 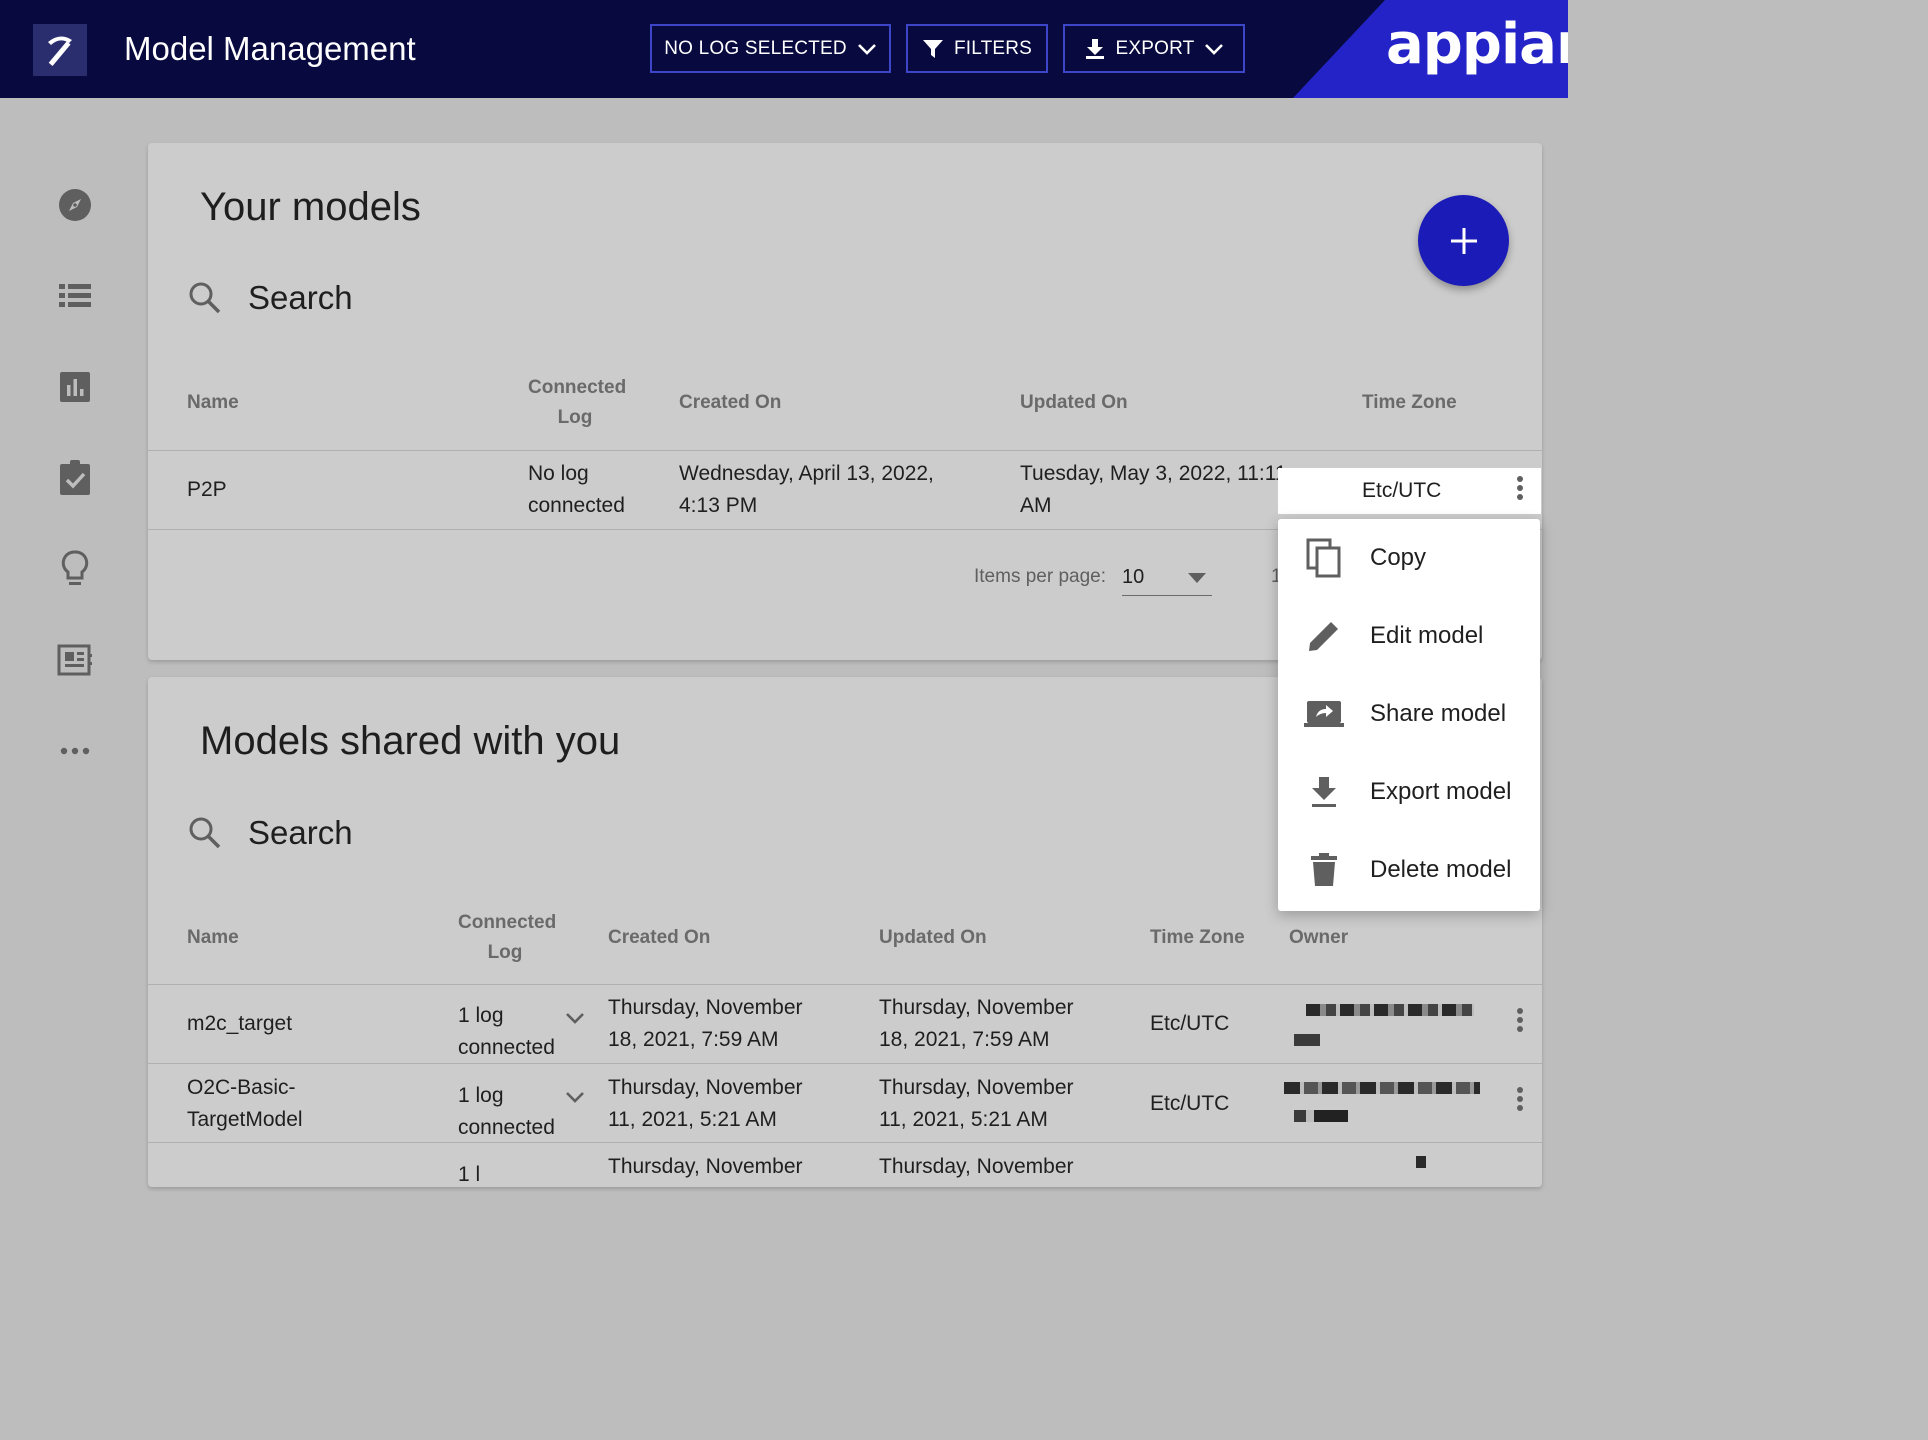 What do you see at coordinates (755, 48) in the screenshot?
I see `log-select-label: NO LOG SELECTED` at bounding box center [755, 48].